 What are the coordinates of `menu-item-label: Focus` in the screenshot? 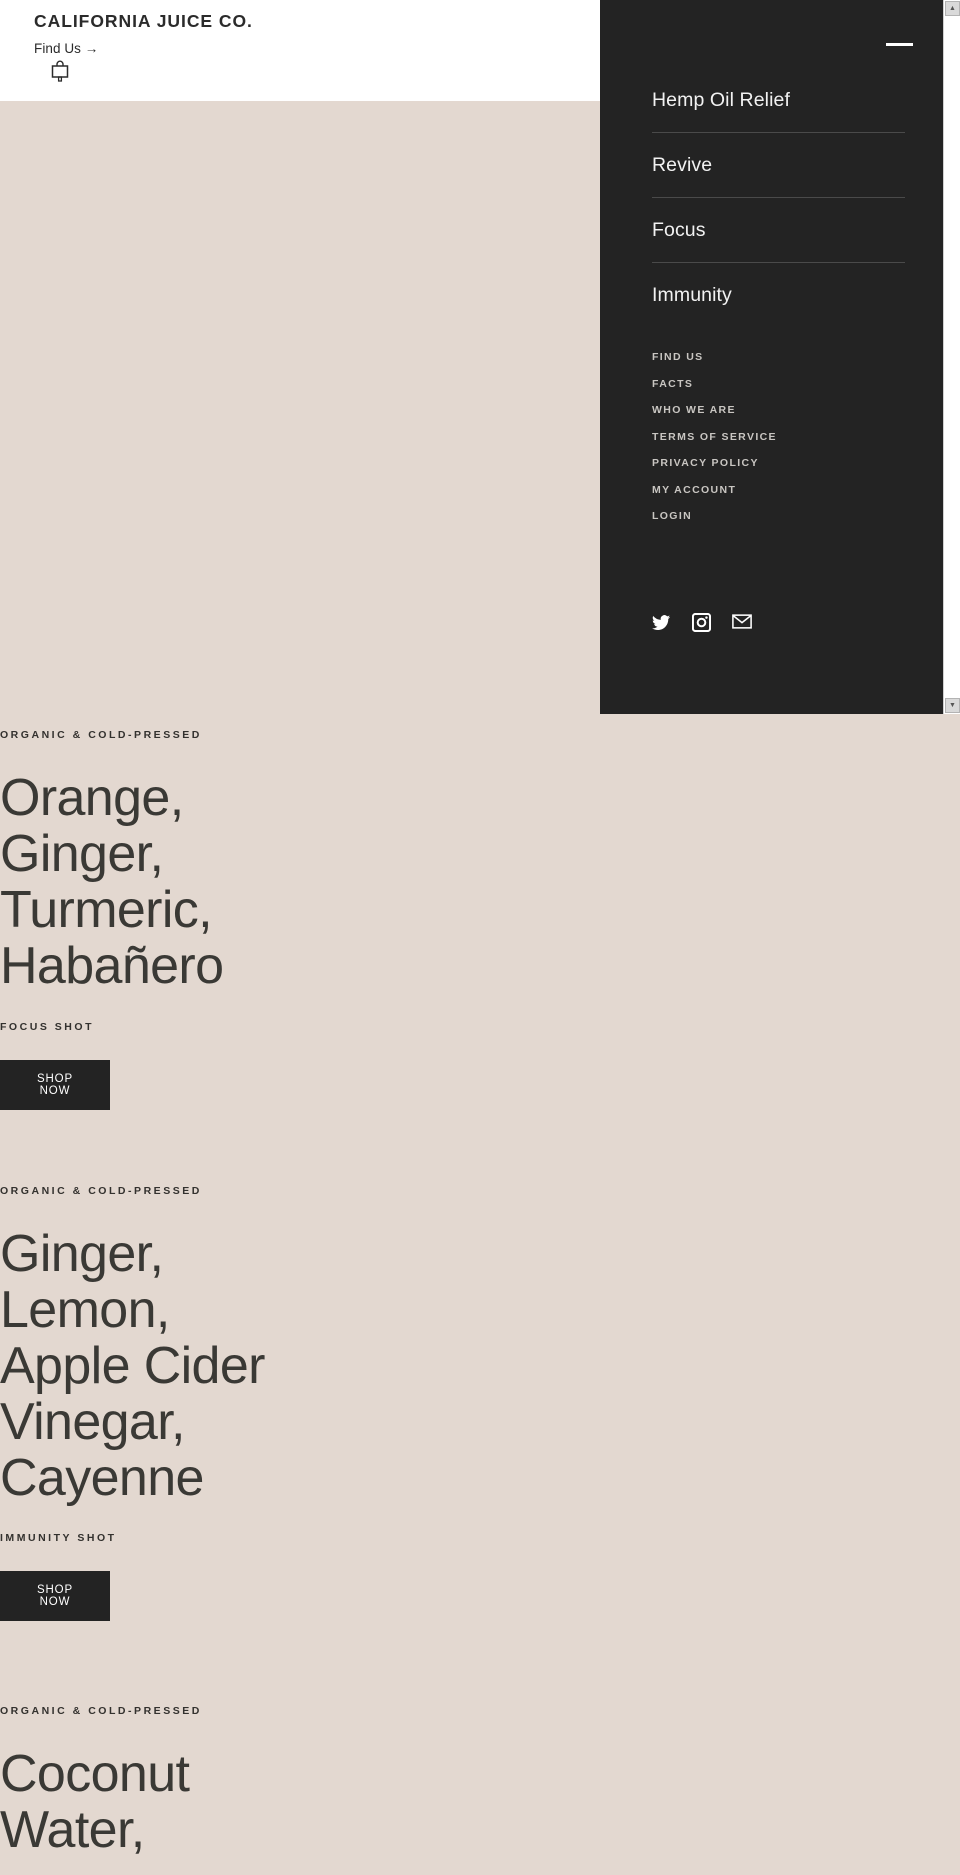 It's located at (679, 229).